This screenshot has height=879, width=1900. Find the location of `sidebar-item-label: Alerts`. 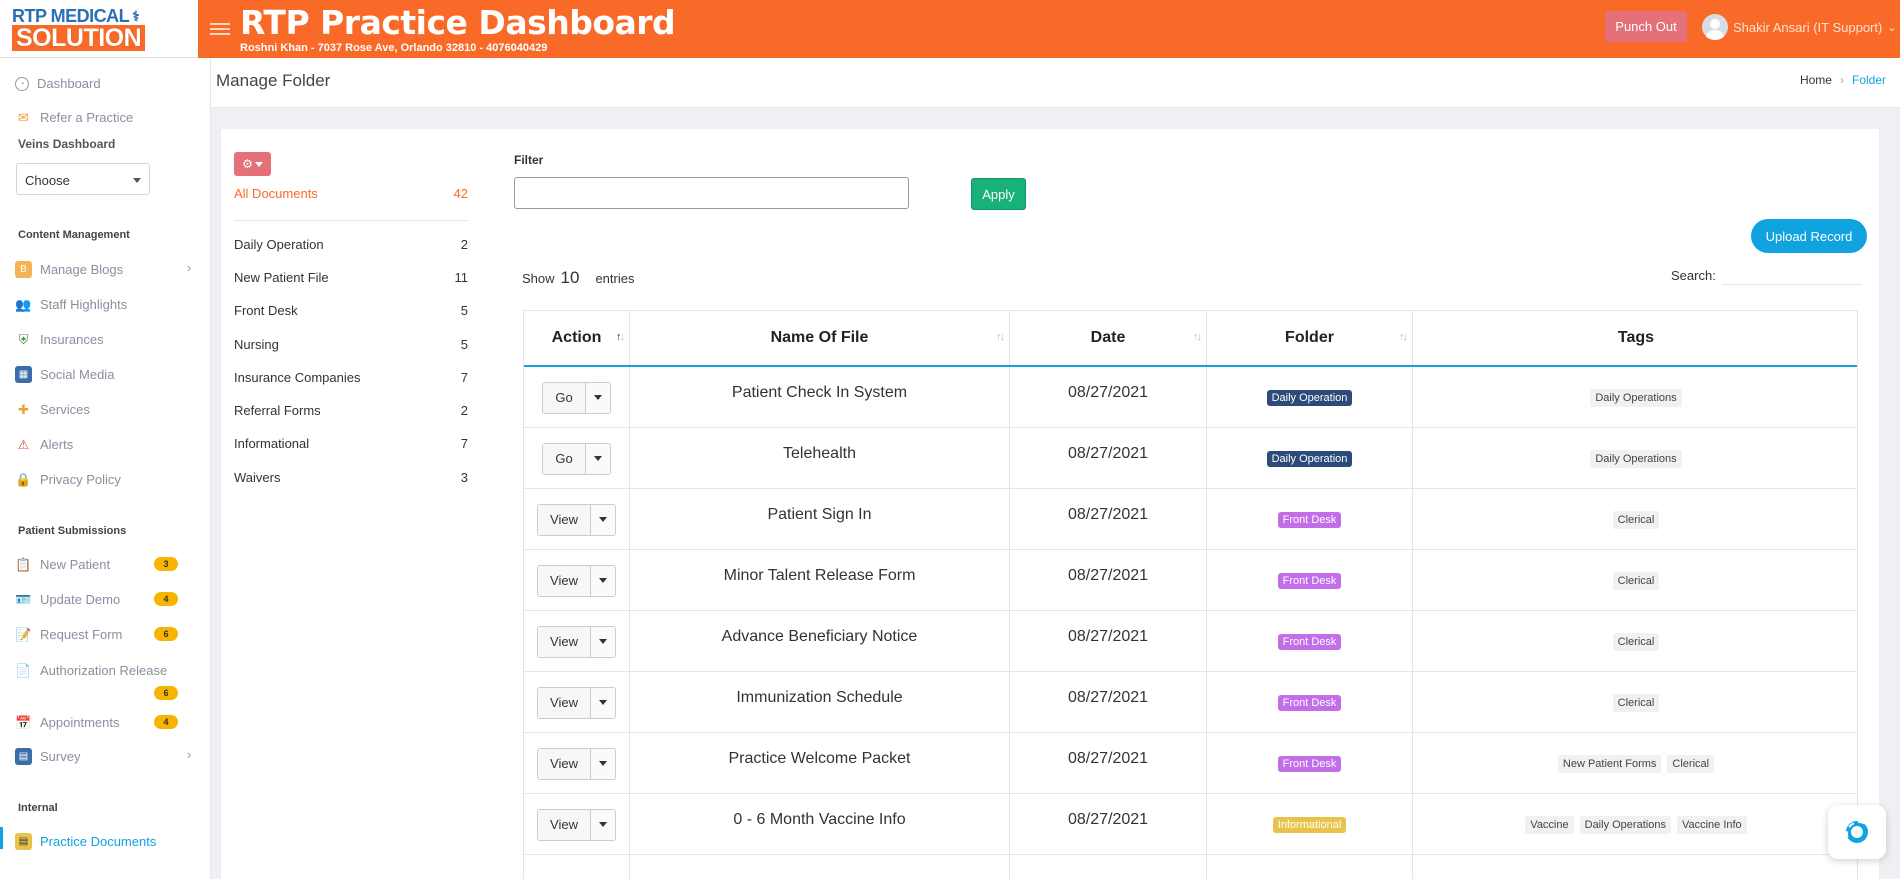

sidebar-item-label: Alerts is located at coordinates (57, 444).